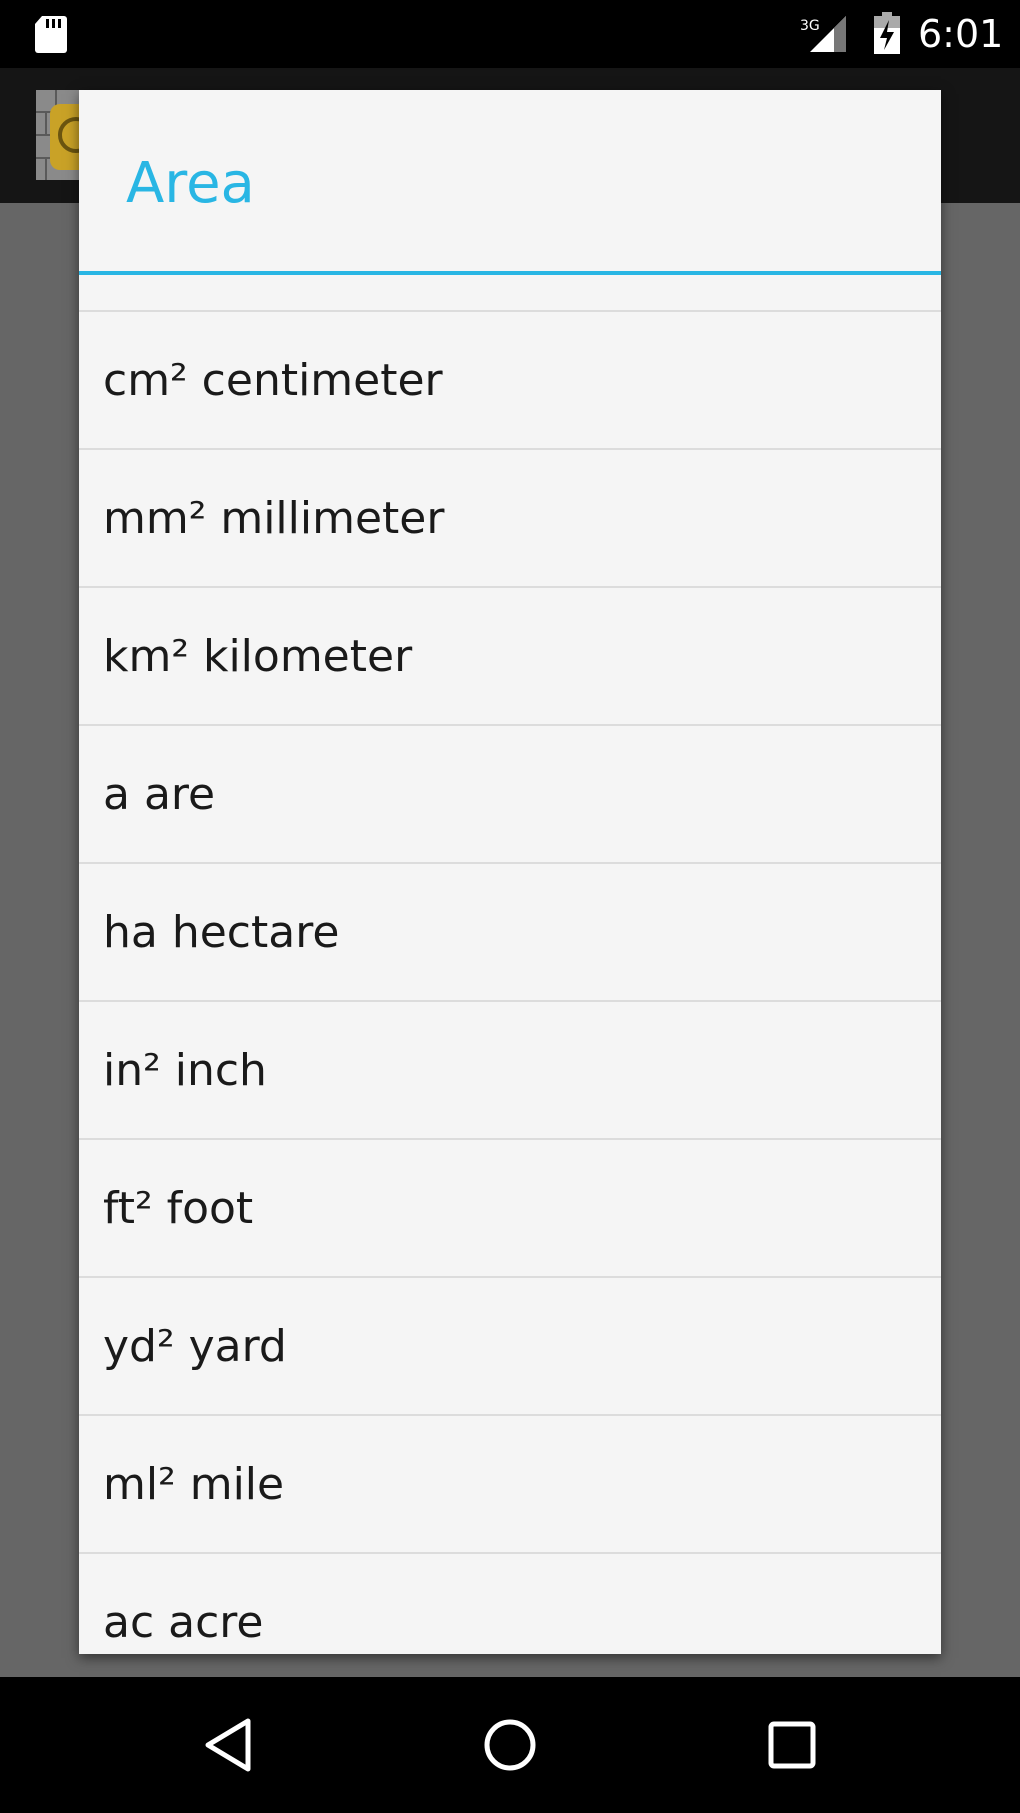 The width and height of the screenshot is (1020, 1813). I want to click on list-item-label: ac acre, so click(183, 1622).